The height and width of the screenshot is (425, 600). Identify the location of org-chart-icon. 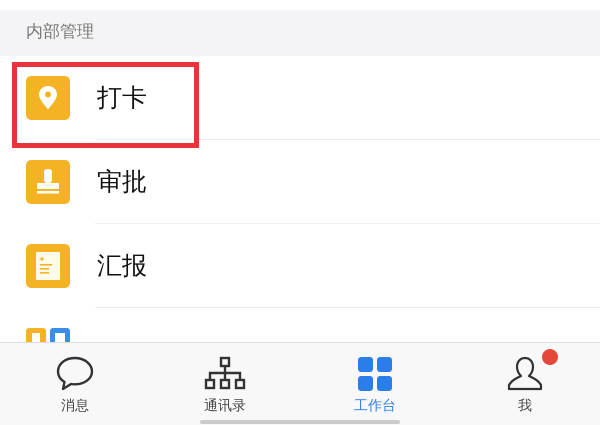
(225, 374).